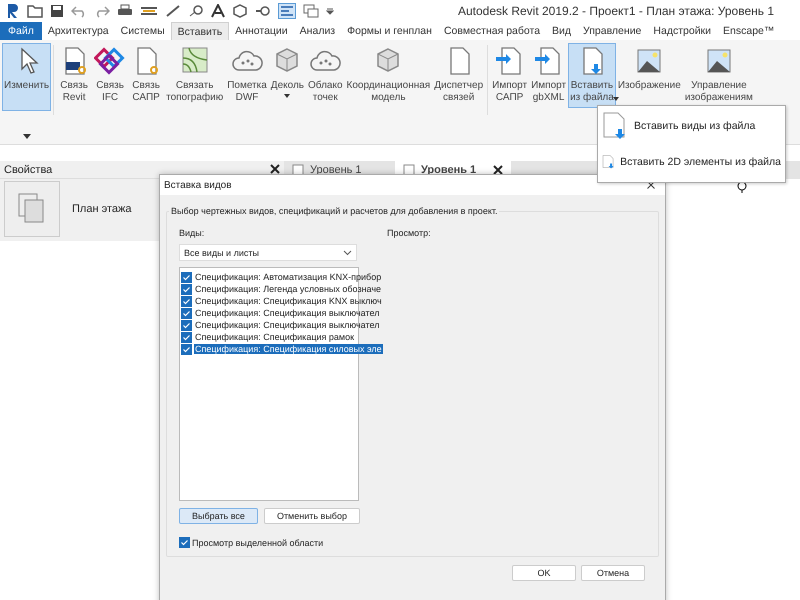 This screenshot has width=800, height=600. Describe the element at coordinates (198, 185) in the screenshot. I see `dialog-title: Вставка видов` at that location.